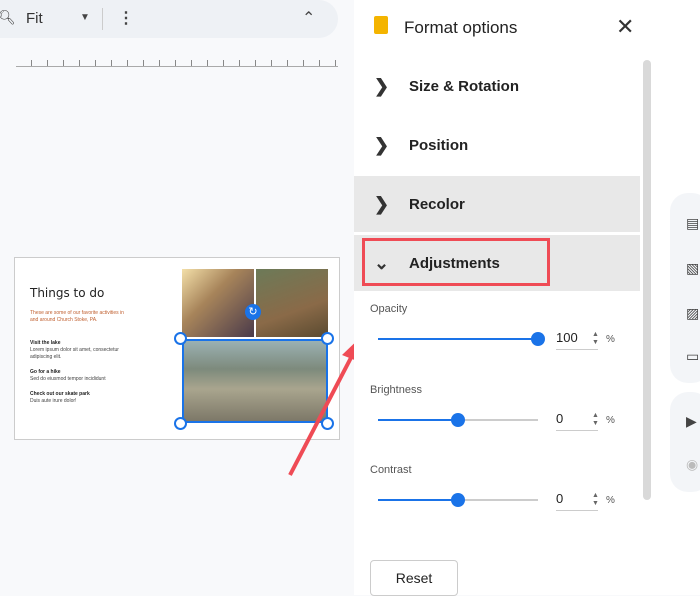  Describe the element at coordinates (85, 17) in the screenshot. I see `chevron-down-icon: ▼` at that location.